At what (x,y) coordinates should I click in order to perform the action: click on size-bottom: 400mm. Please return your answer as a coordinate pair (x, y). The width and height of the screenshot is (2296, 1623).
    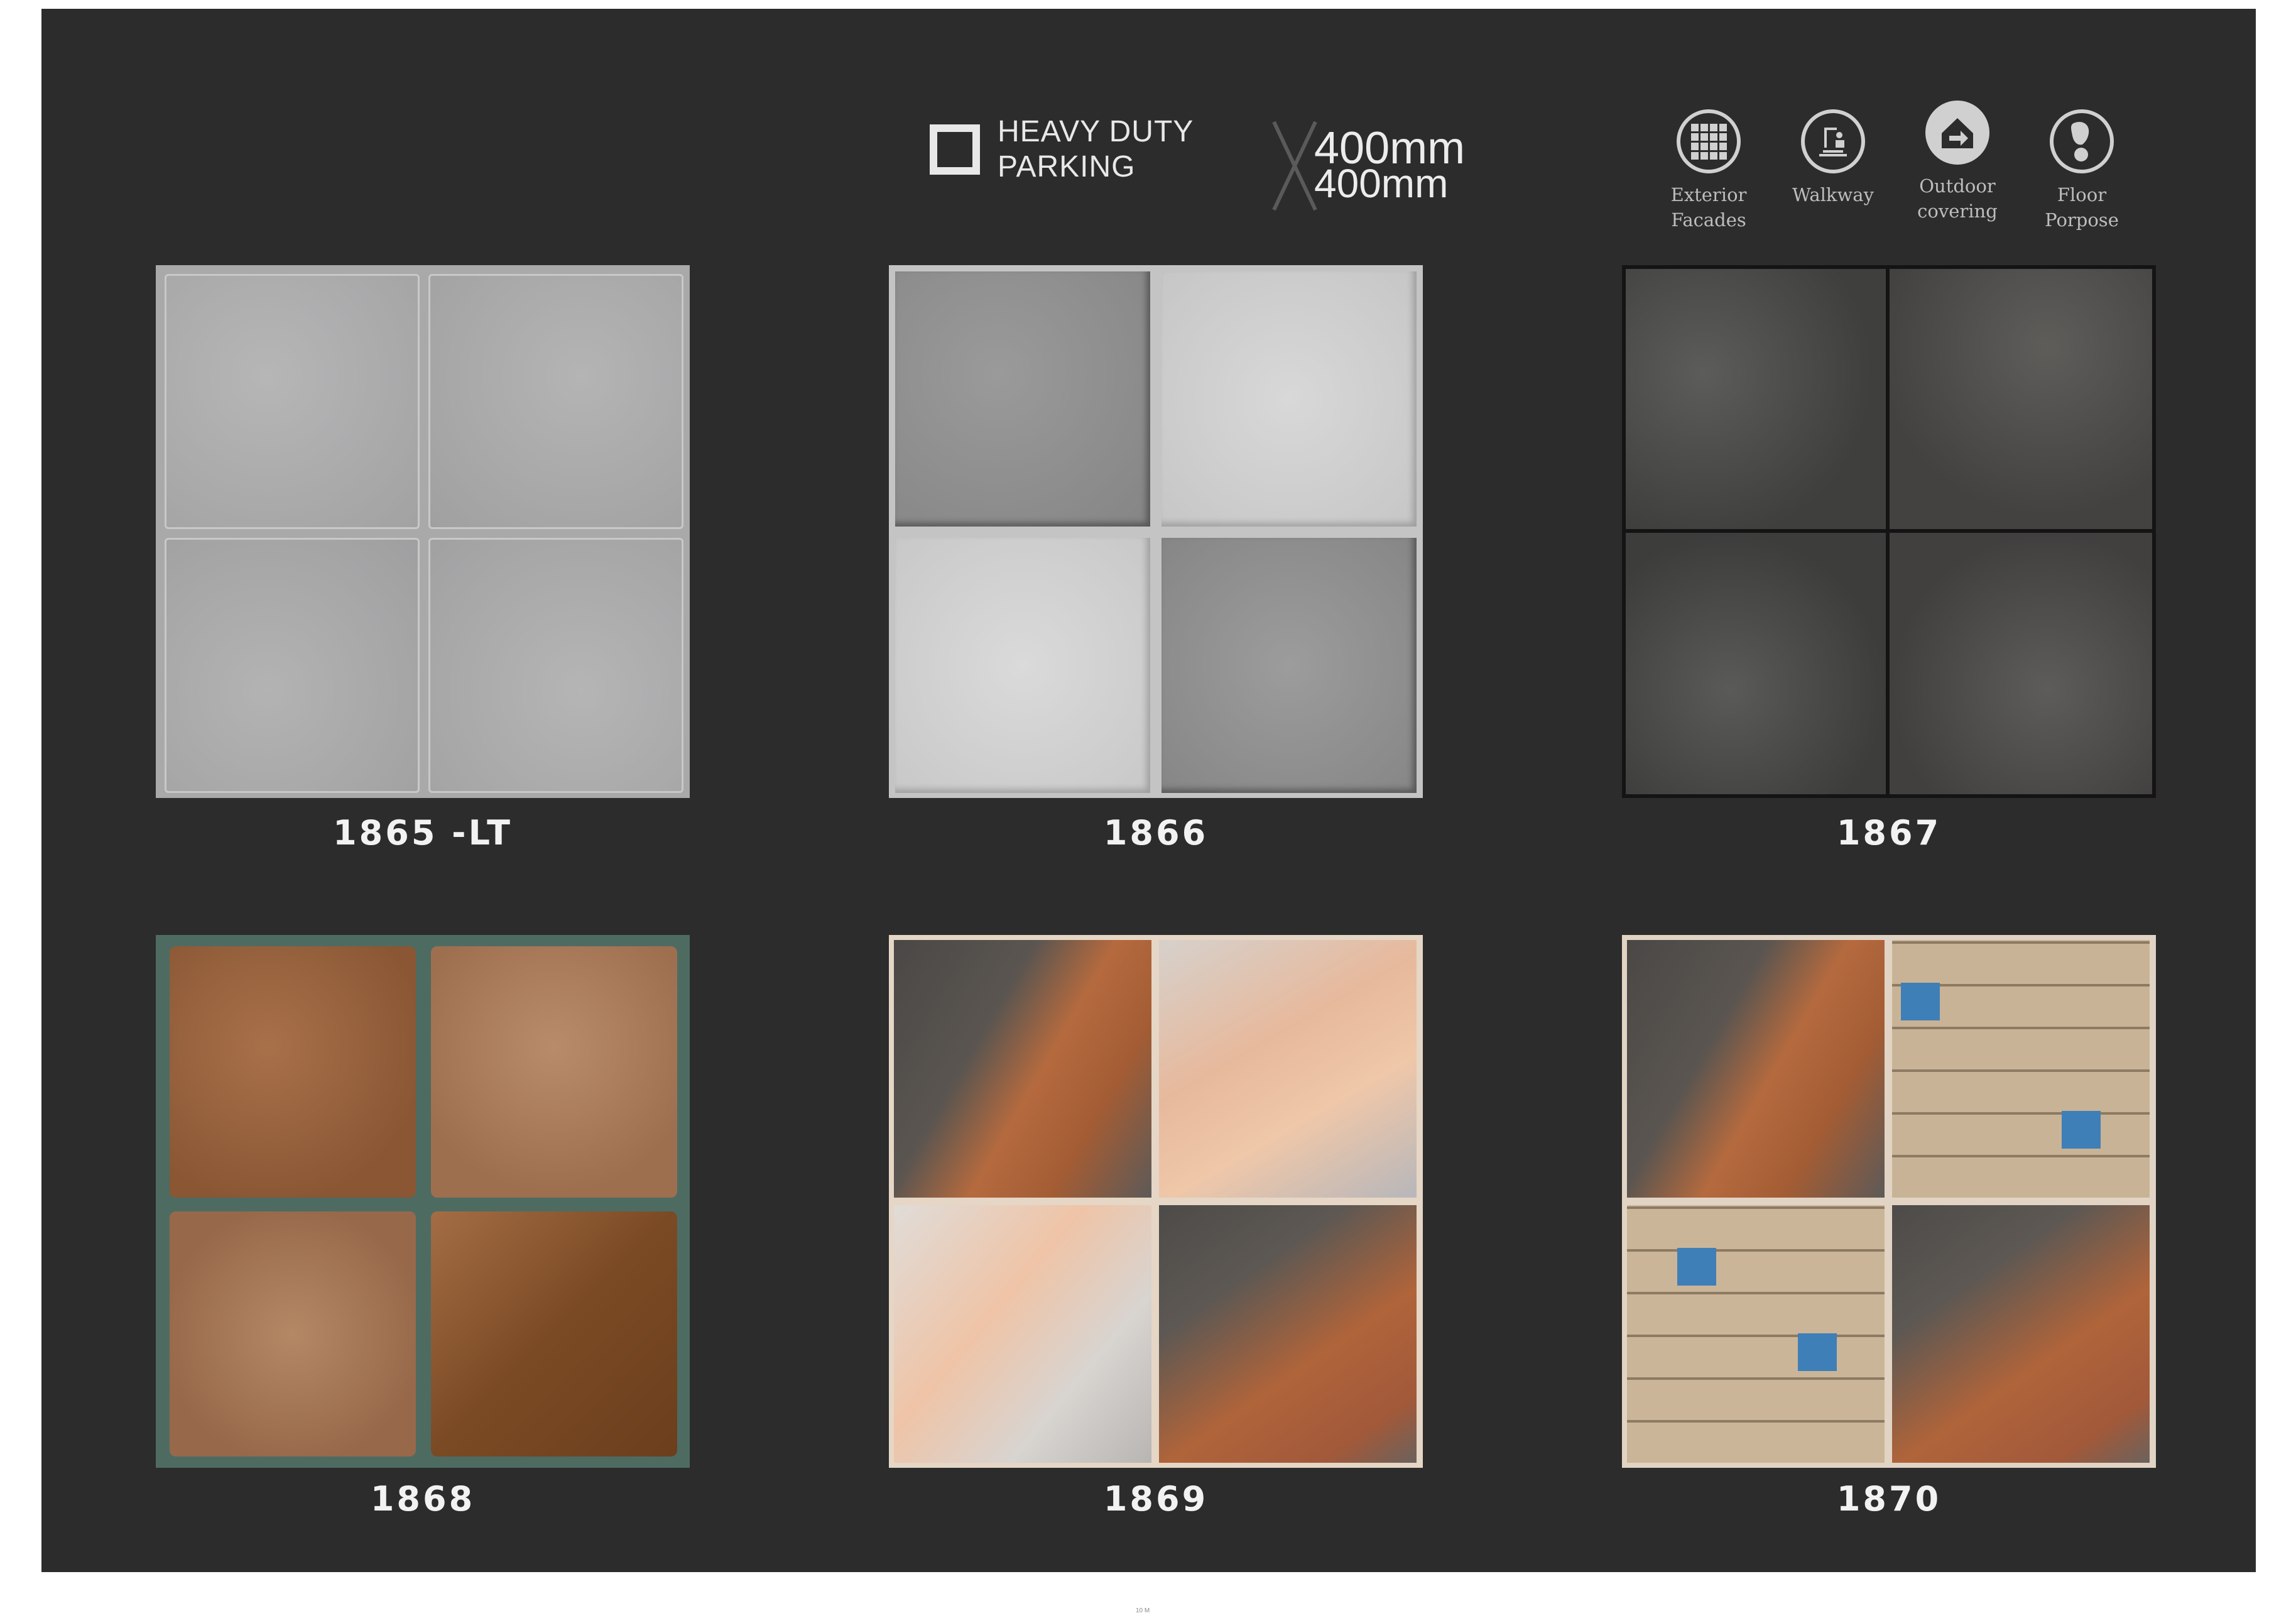
    Looking at the image, I should click on (1381, 183).